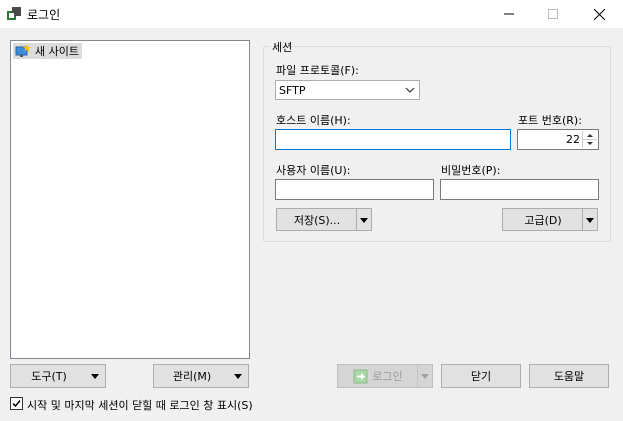 The height and width of the screenshot is (421, 623). Describe the element at coordinates (44, 15) in the screenshot. I see `window-title: 로그인` at that location.